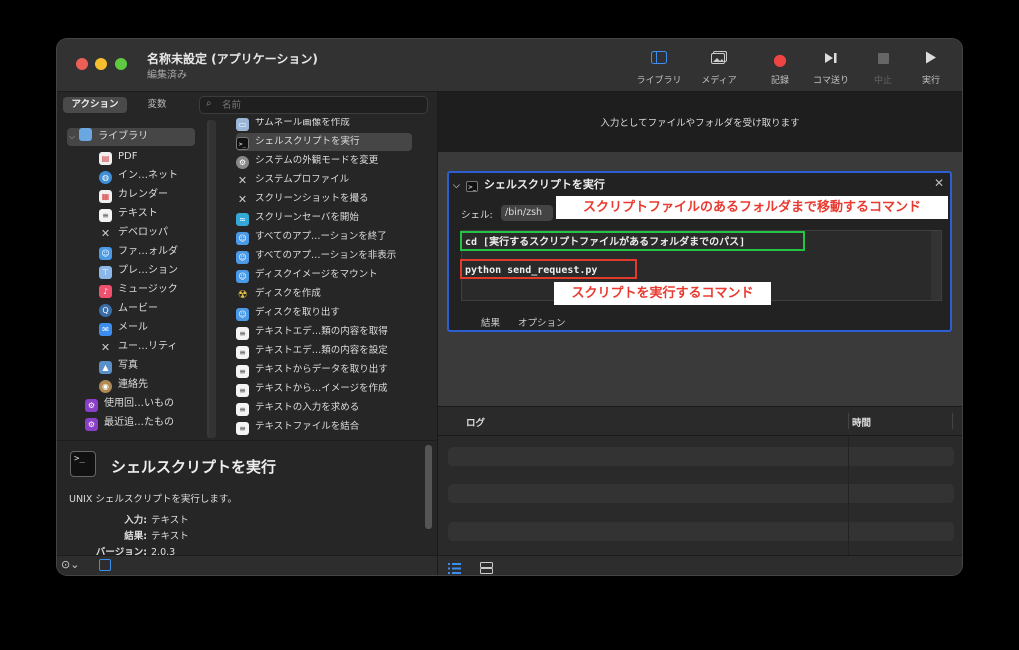 The image size is (1019, 650). I want to click on library-item-internet: ◍ イン…ネット, so click(138, 176).